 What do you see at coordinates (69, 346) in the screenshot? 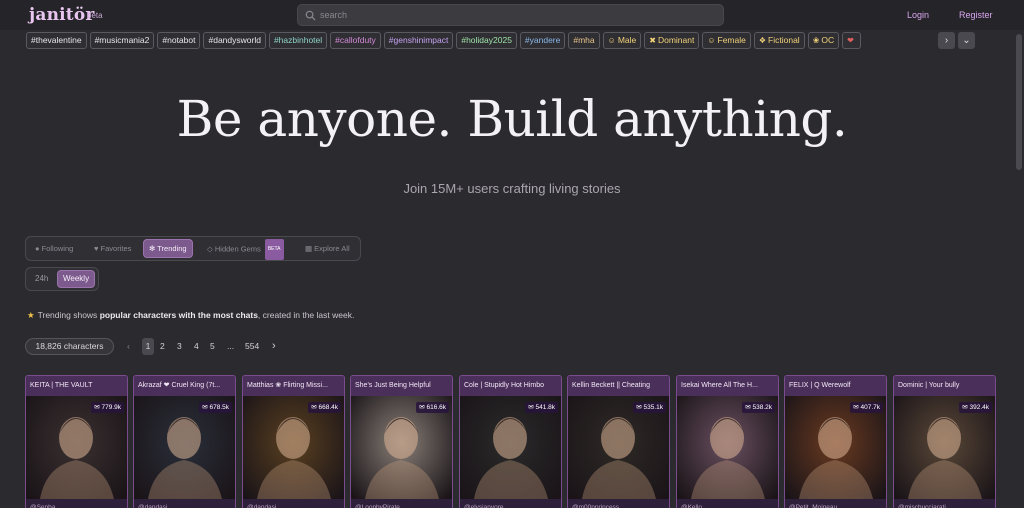
I see `character-count: 18,826 characters` at bounding box center [69, 346].